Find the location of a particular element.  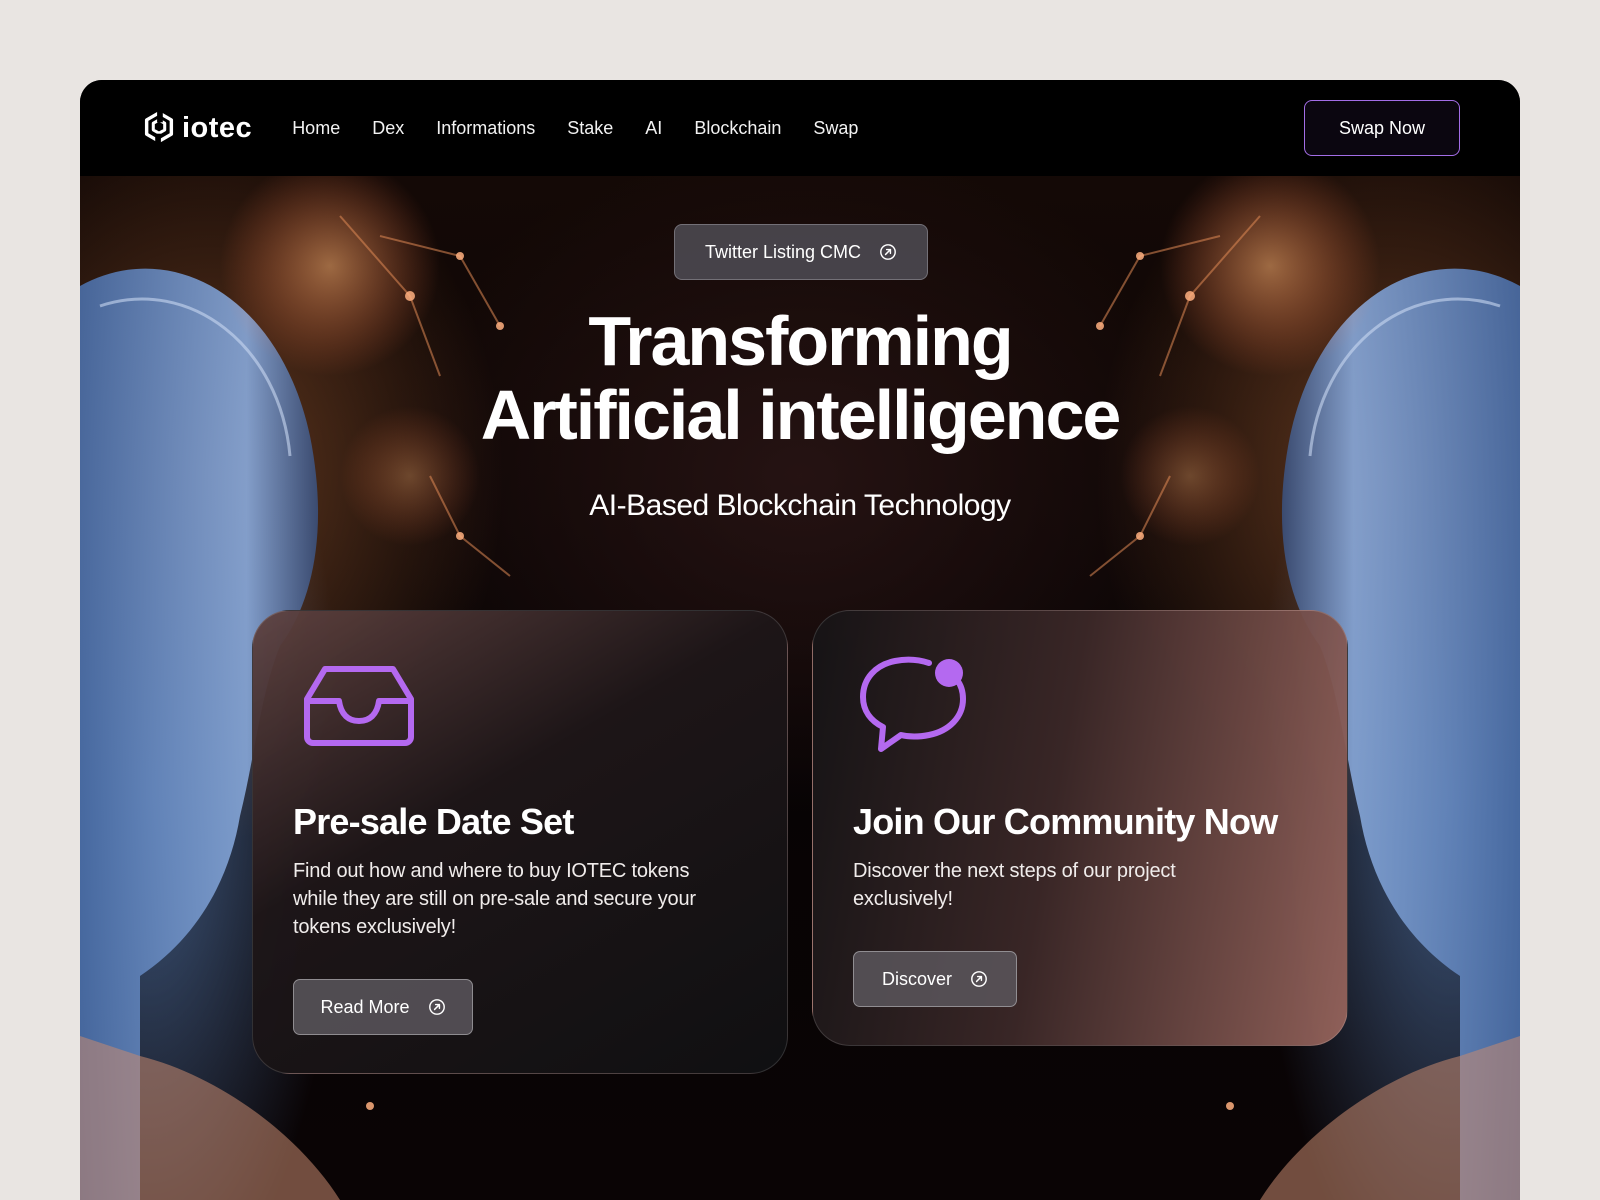

nav-item-swap: Swap is located at coordinates (835, 128).